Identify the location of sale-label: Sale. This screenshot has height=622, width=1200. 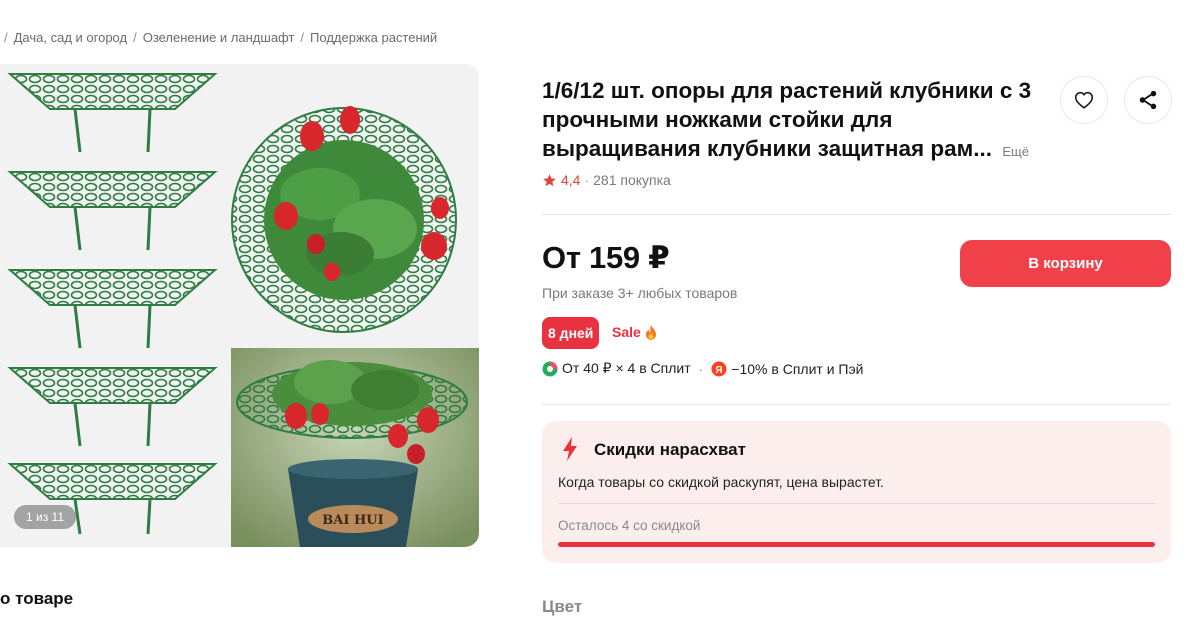
(634, 332).